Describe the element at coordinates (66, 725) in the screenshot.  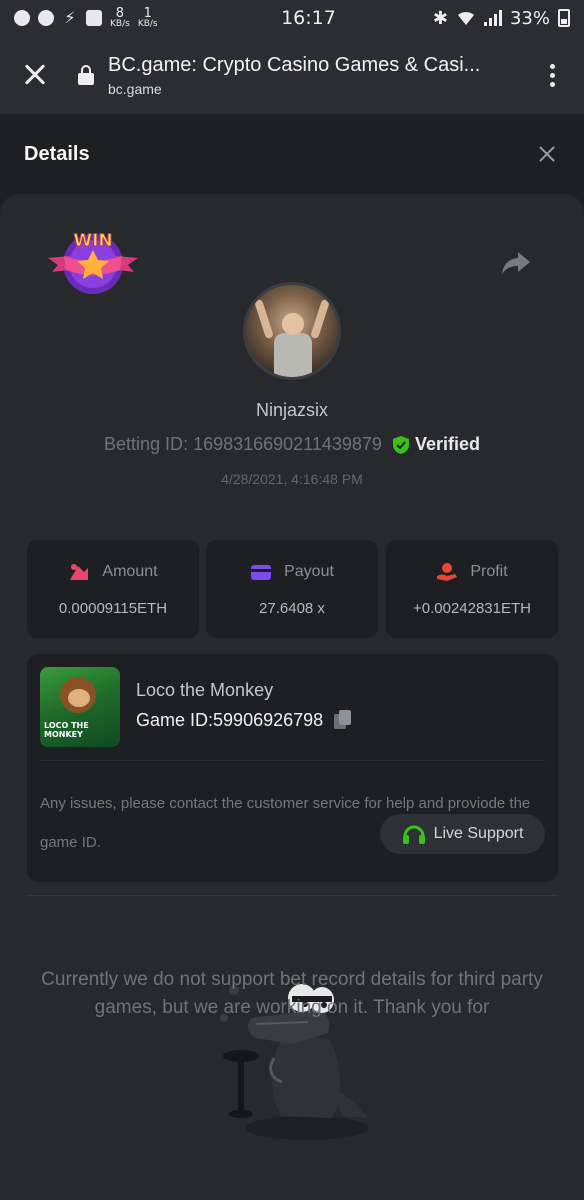
I see `thumb-label-top: LOCO THE` at that location.